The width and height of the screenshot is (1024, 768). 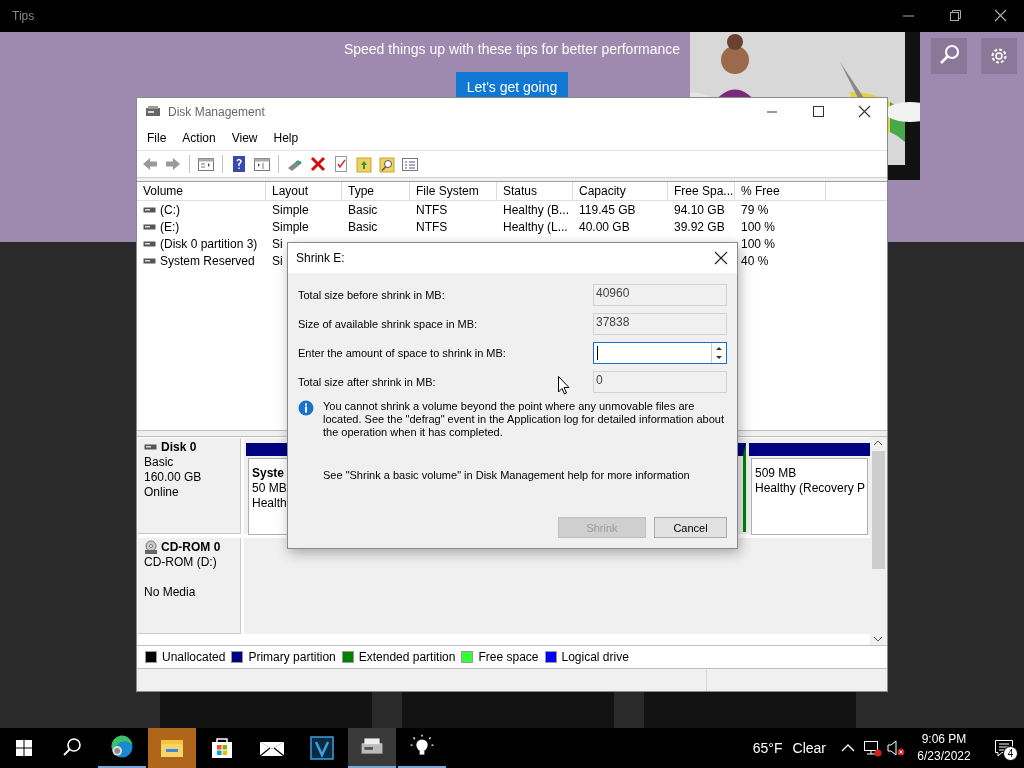 I want to click on disk-label-panel: Disk 0 Basic 160.00 GB Online, so click(x=189, y=485).